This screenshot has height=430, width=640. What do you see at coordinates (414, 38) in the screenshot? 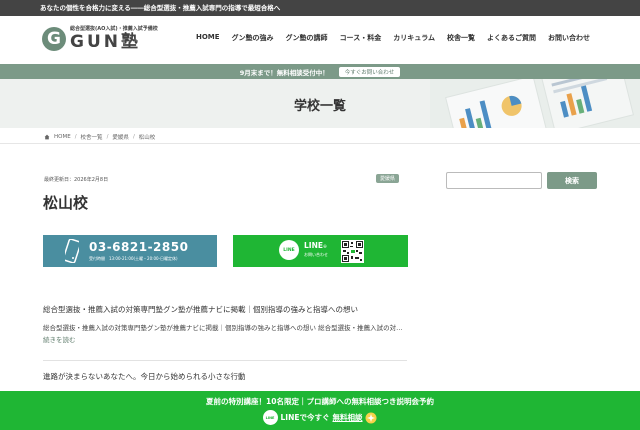
I see `nav-curriculum: カリキュラム` at bounding box center [414, 38].